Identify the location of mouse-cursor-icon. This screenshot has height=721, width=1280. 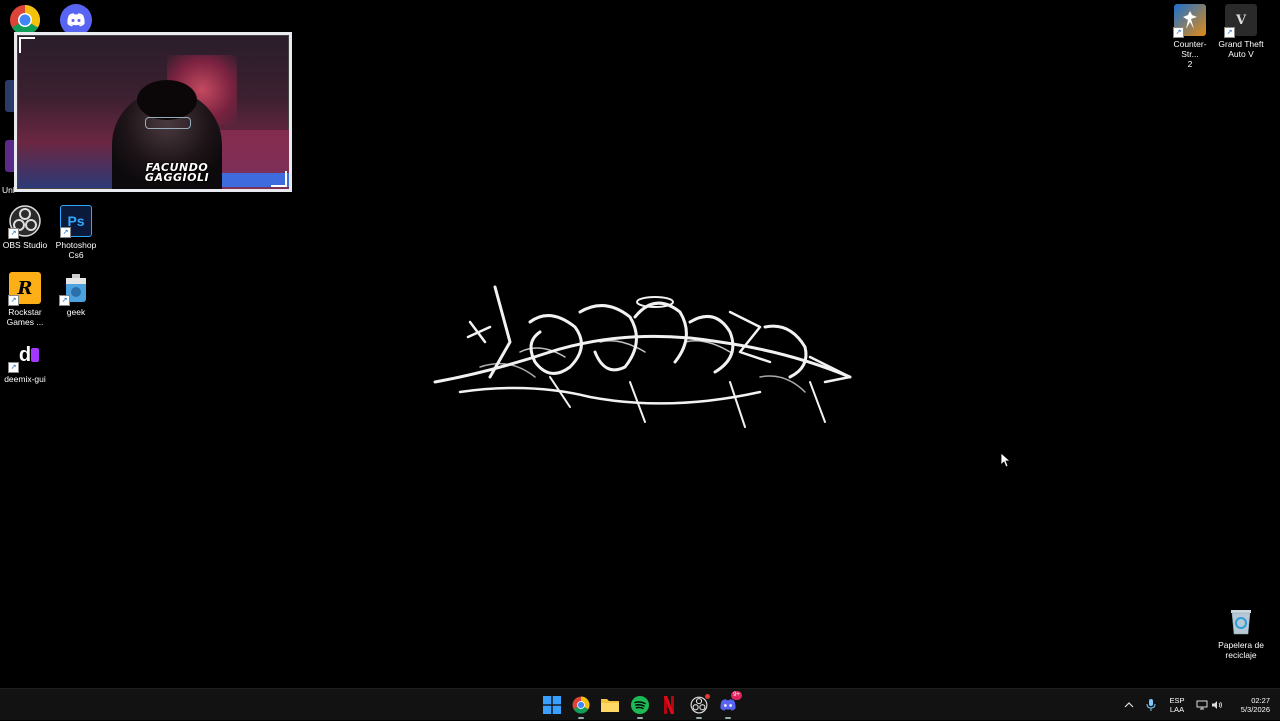
(1006, 460).